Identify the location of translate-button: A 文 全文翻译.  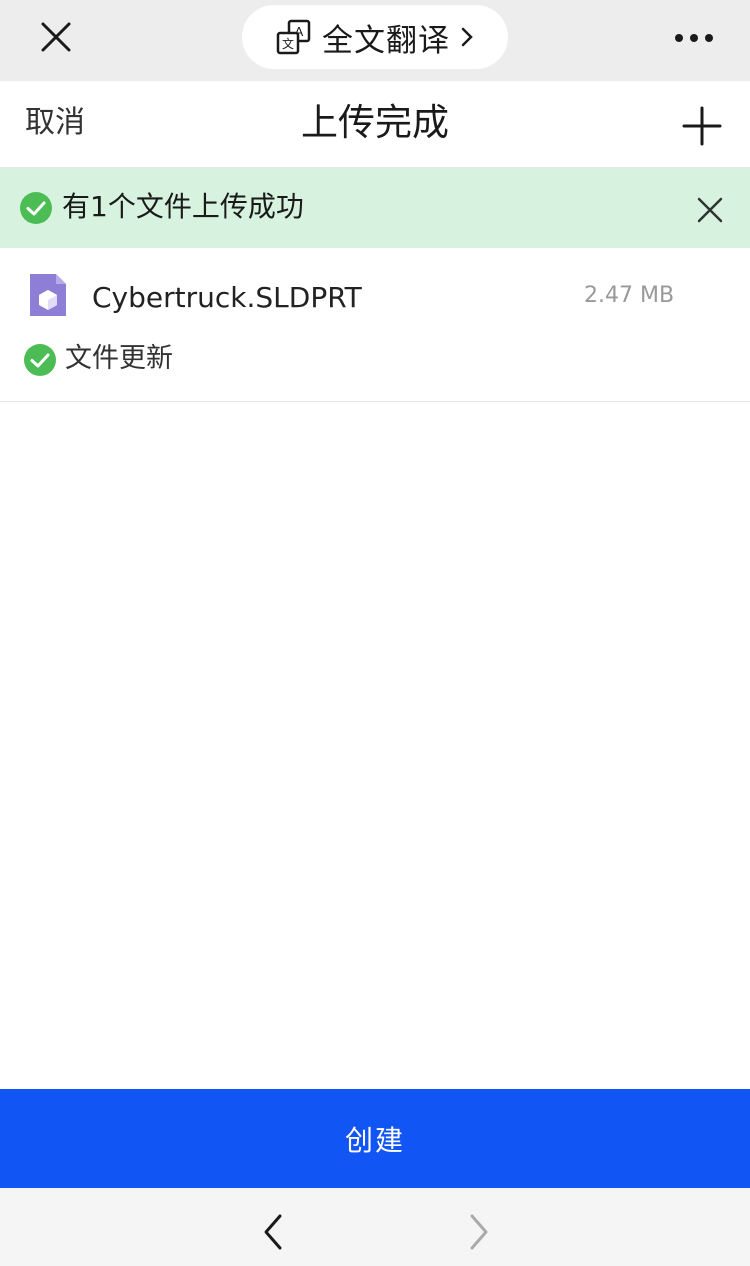
(375, 37).